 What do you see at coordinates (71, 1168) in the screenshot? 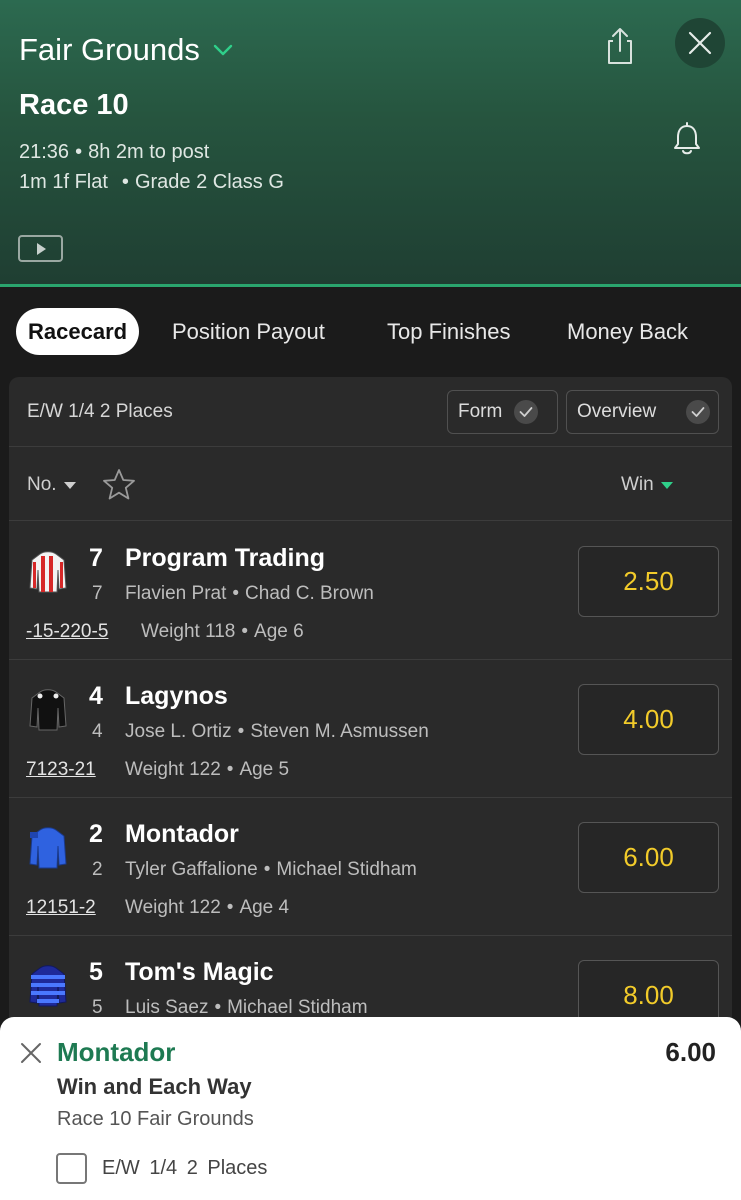
I see `each-way-checkbox` at bounding box center [71, 1168].